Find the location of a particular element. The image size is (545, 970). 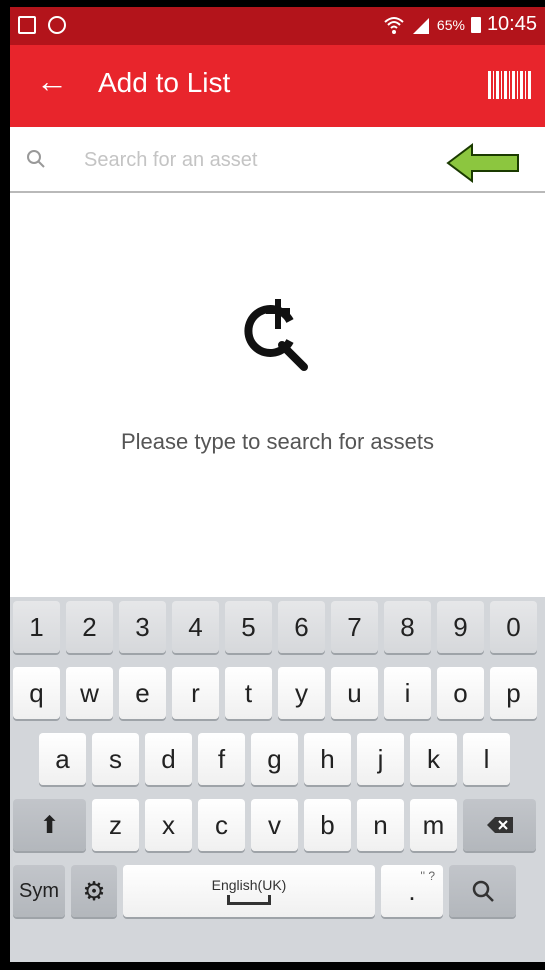

key-g: g is located at coordinates (274, 759).